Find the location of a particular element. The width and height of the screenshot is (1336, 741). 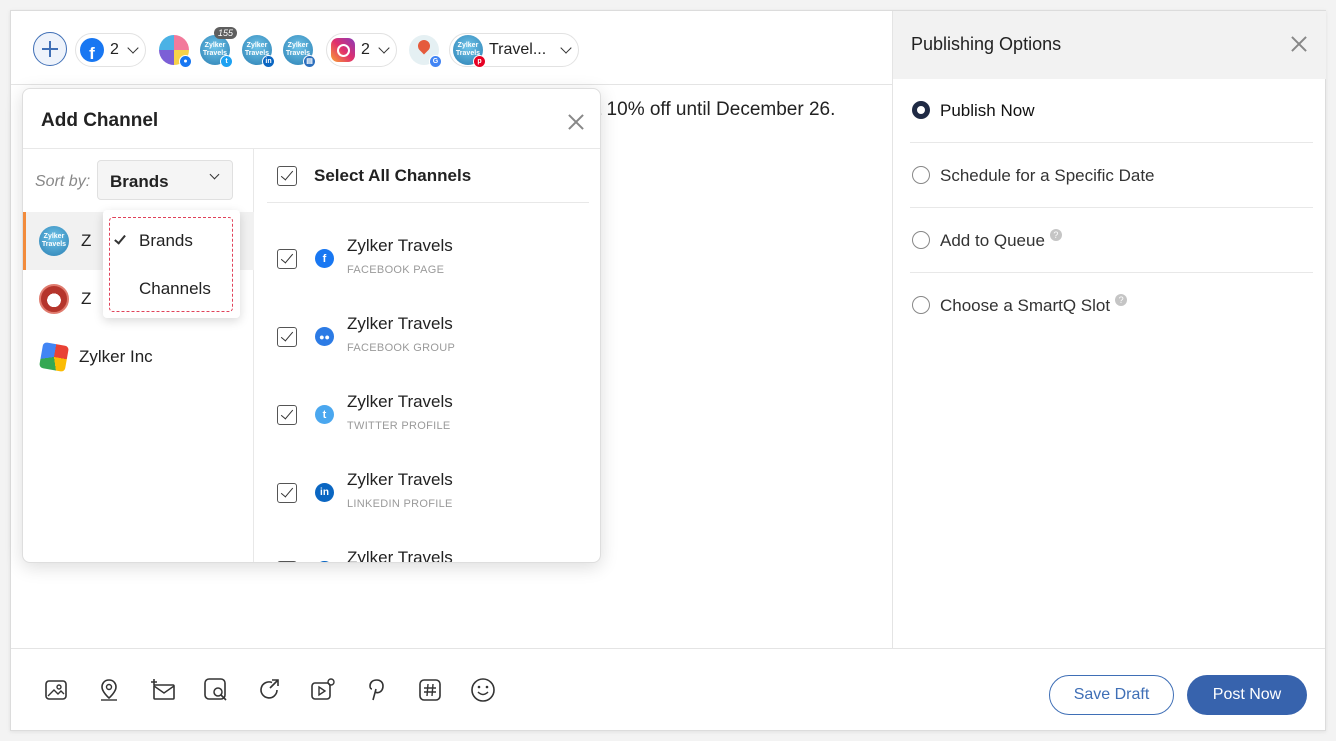

divider is located at coordinates (428, 202).